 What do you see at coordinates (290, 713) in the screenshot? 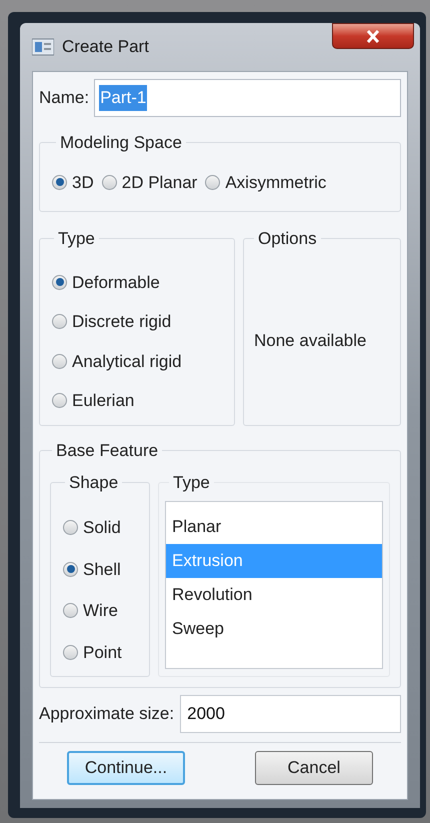
I see `size-field: 2000` at bounding box center [290, 713].